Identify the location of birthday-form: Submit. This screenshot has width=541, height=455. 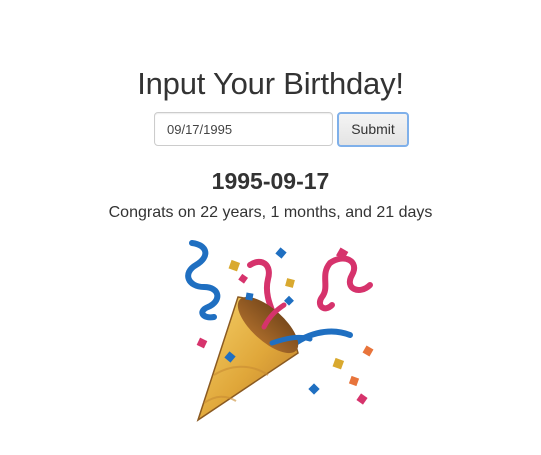
(281, 129).